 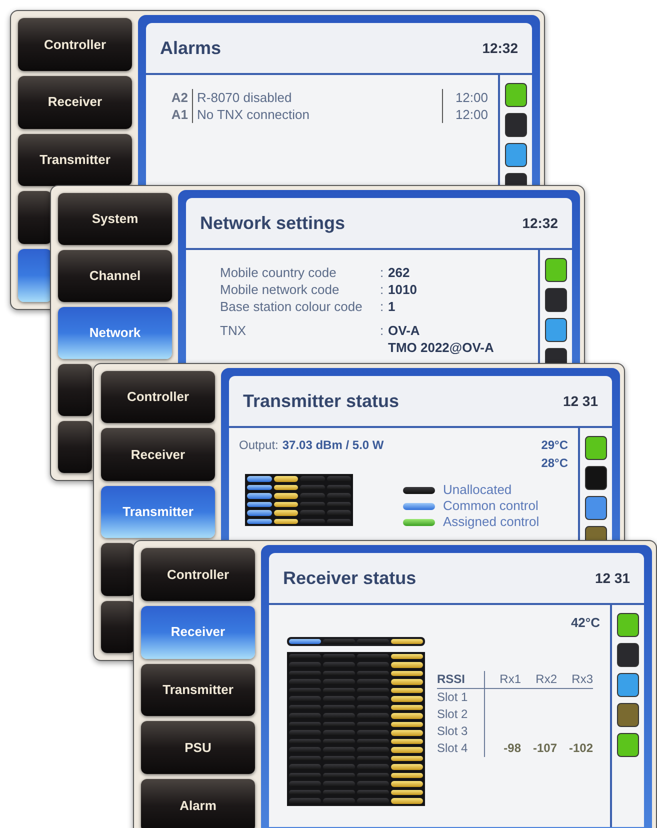 What do you see at coordinates (333, 445) in the screenshot?
I see `output-value: 37.03 dBm / 5.0 W` at bounding box center [333, 445].